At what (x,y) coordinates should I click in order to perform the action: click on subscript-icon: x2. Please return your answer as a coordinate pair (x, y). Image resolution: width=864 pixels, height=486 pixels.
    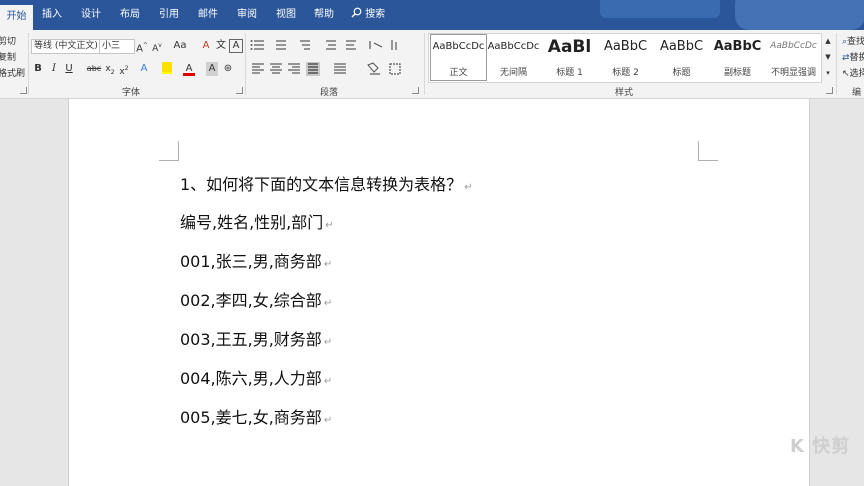
    Looking at the image, I should click on (110, 69).